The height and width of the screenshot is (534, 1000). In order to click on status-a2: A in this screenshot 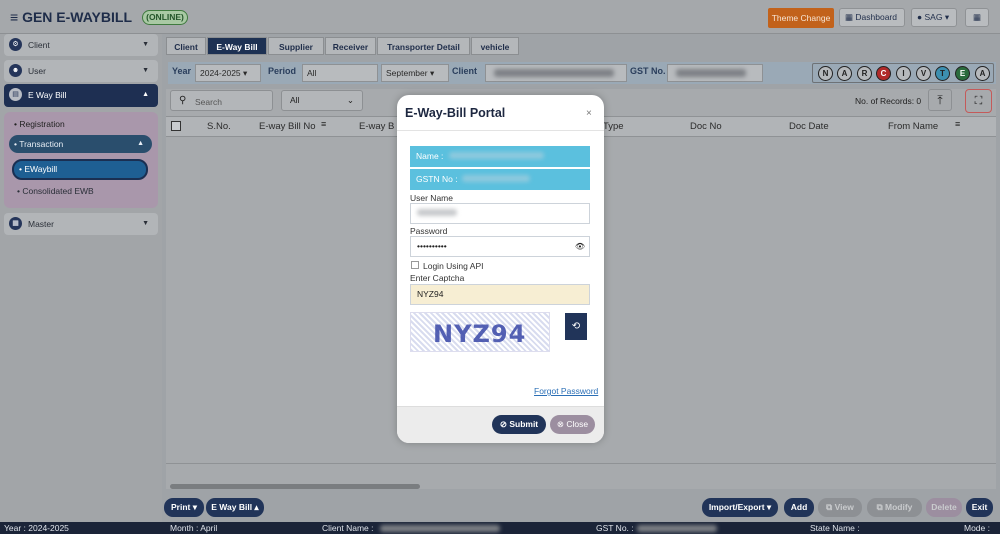, I will do `click(982, 73)`.